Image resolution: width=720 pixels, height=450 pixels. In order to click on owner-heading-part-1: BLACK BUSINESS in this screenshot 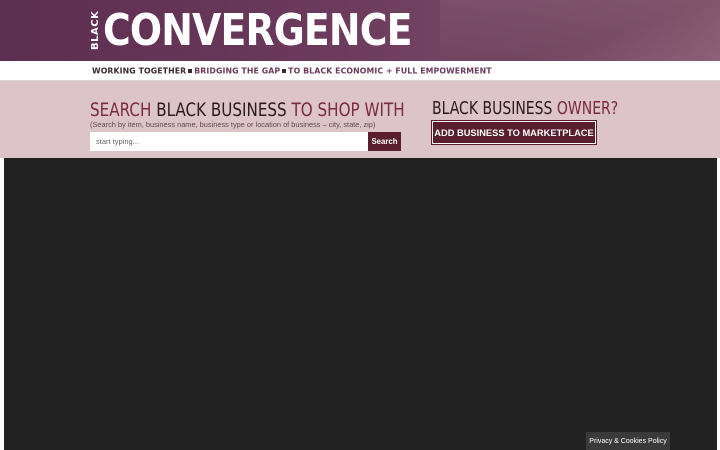, I will do `click(492, 109)`.